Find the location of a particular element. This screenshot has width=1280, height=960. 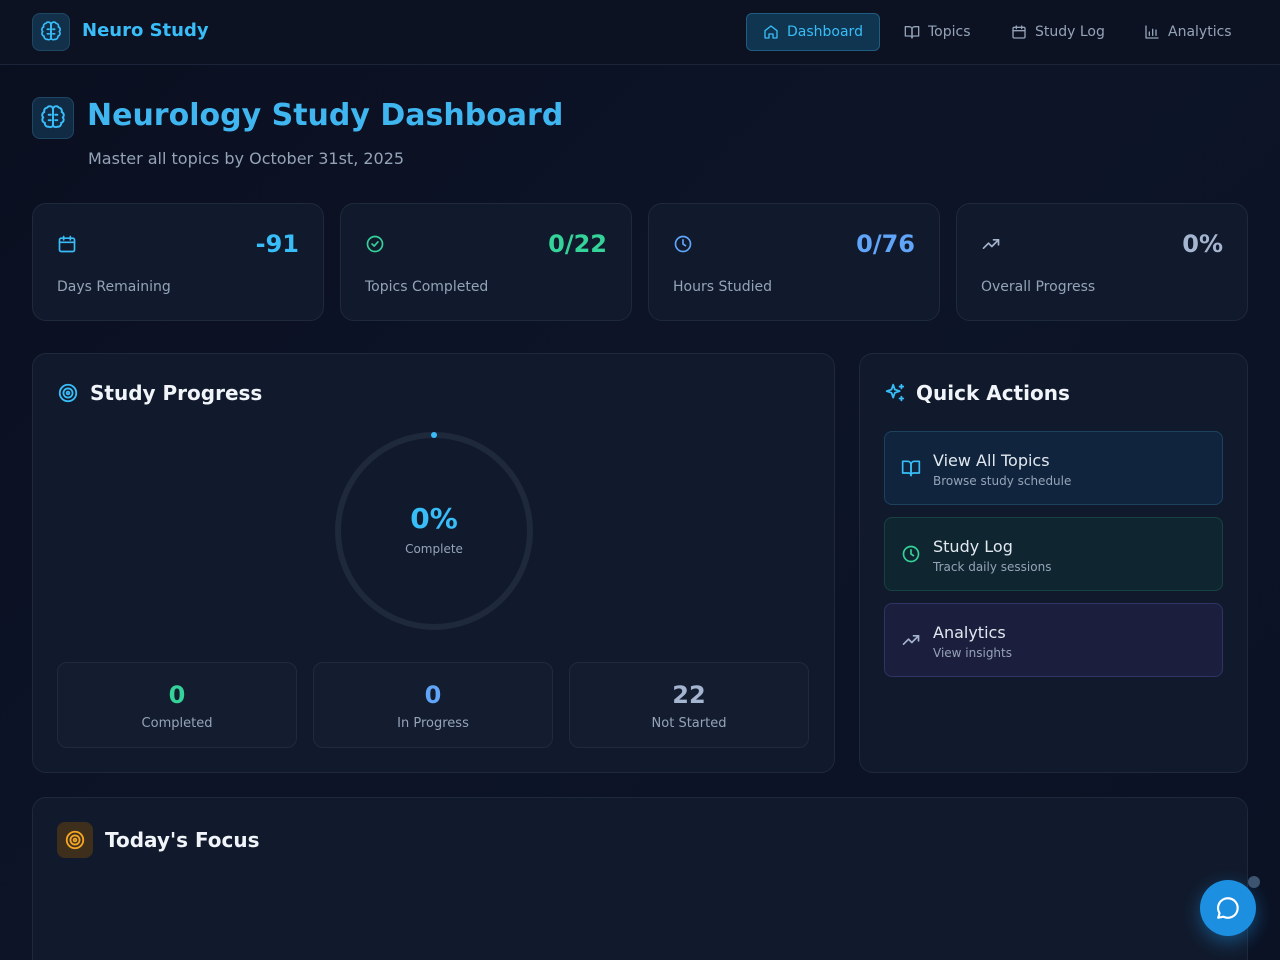

stat-value: 0/76 is located at coordinates (885, 244).